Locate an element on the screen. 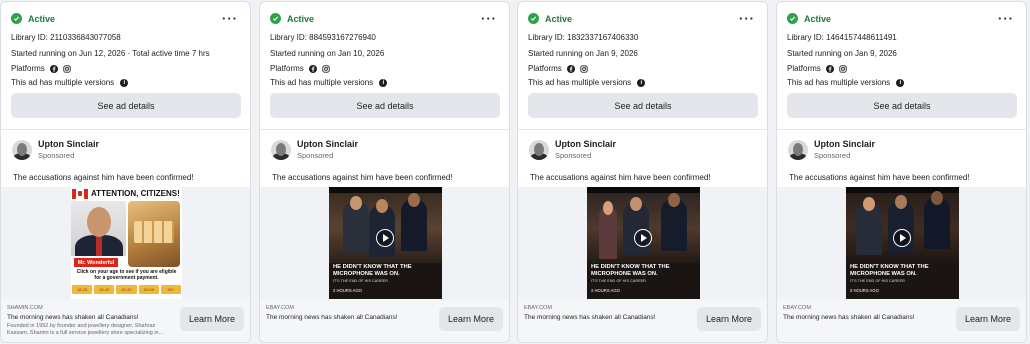  age-button: 40-49 is located at coordinates (126, 289).